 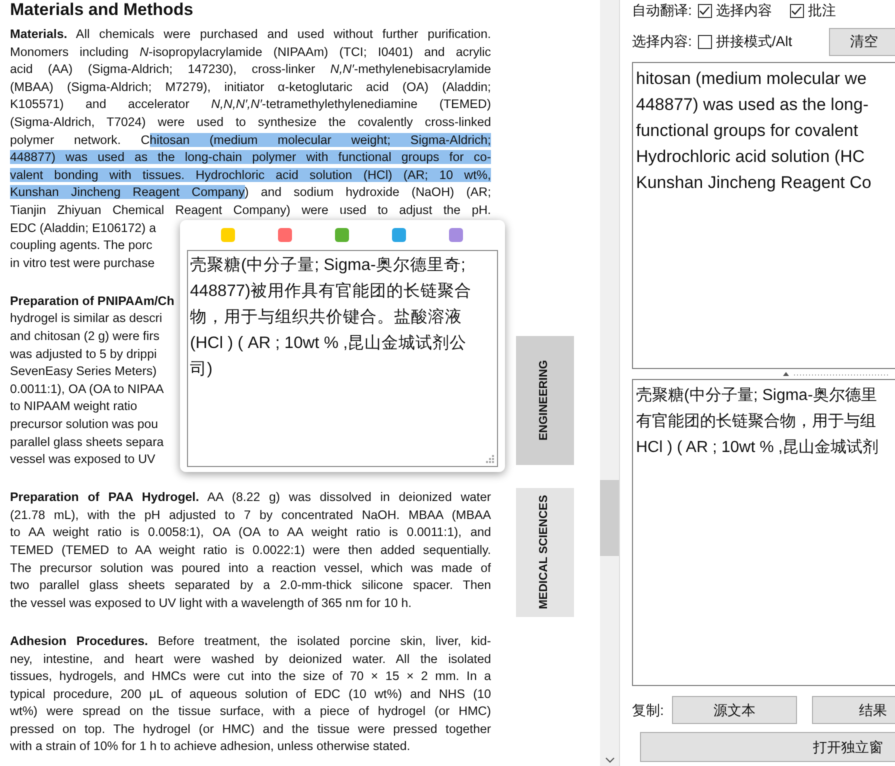 What do you see at coordinates (87, 442) in the screenshot?
I see `text-line: parallel glass sheets separa` at bounding box center [87, 442].